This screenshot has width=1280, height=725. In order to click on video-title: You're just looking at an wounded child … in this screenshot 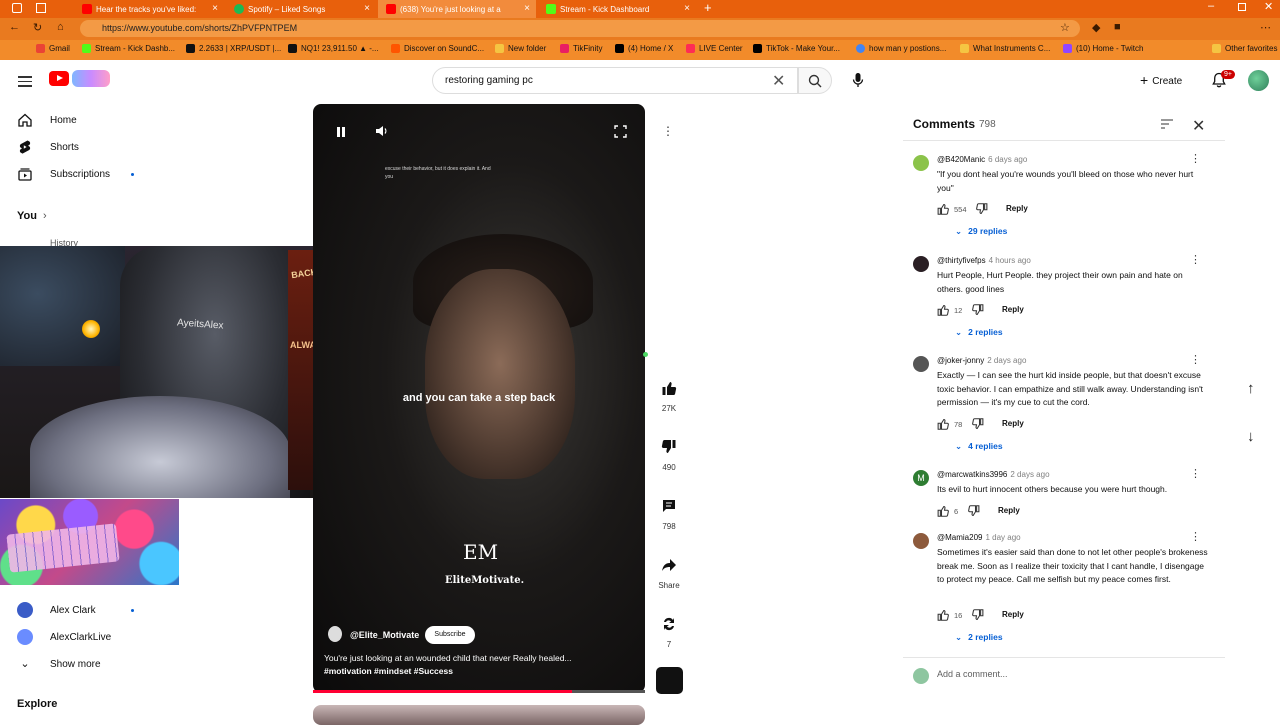, I will do `click(474, 658)`.